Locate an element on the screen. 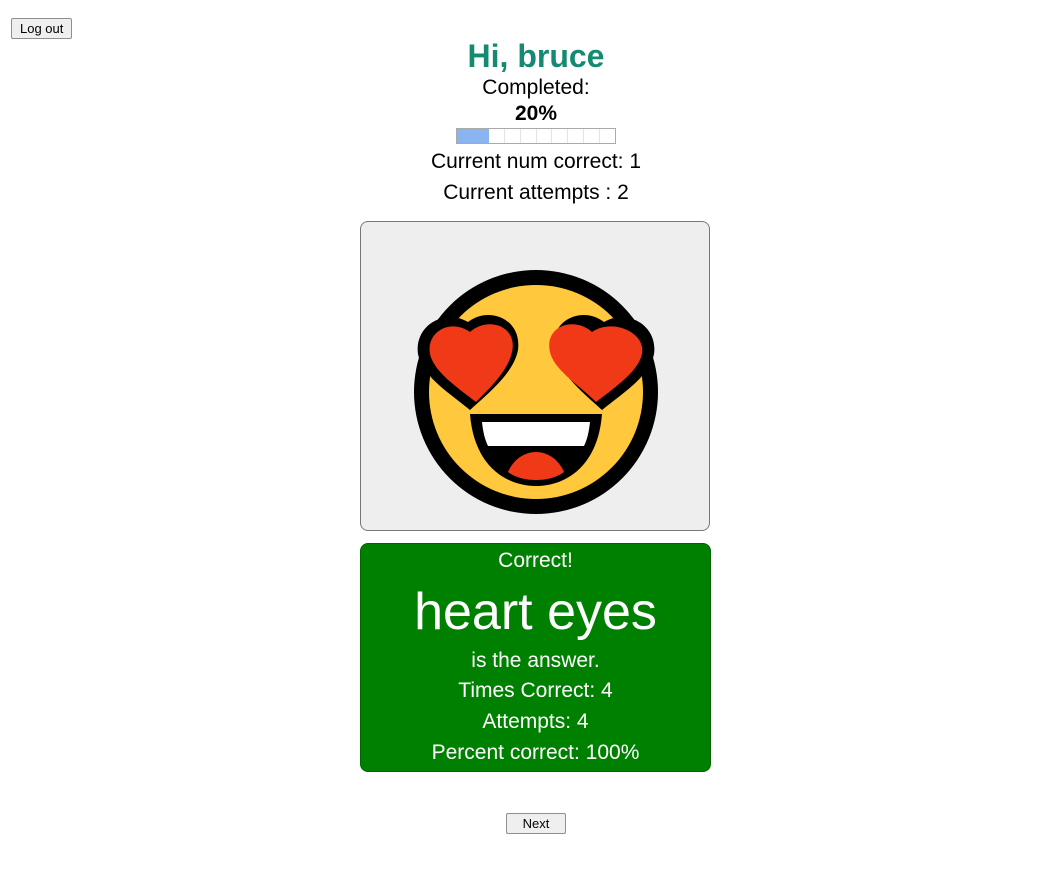 This screenshot has width=1061, height=895. result-percent-correct: Percent correct: 100% is located at coordinates (535, 752).